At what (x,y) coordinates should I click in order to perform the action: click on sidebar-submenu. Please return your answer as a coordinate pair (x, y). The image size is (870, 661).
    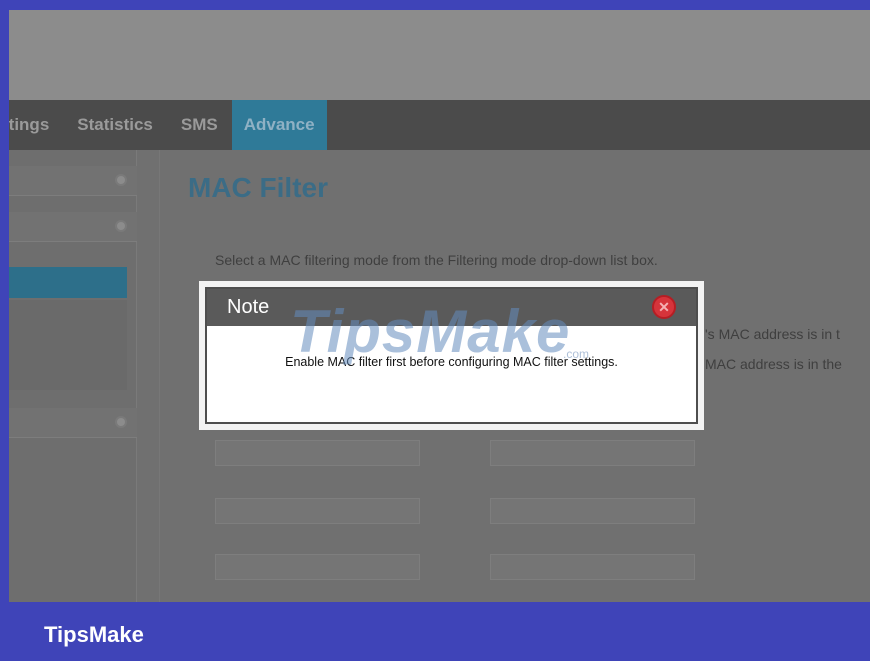
    Looking at the image, I should click on (68, 345).